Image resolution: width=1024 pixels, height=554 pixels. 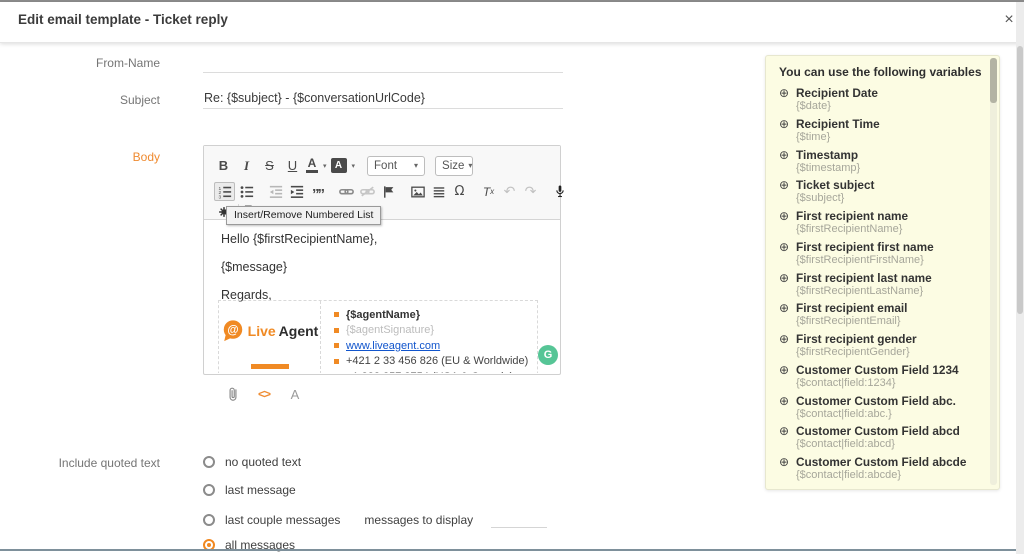 What do you see at coordinates (233, 394) in the screenshot?
I see `attachment-icon` at bounding box center [233, 394].